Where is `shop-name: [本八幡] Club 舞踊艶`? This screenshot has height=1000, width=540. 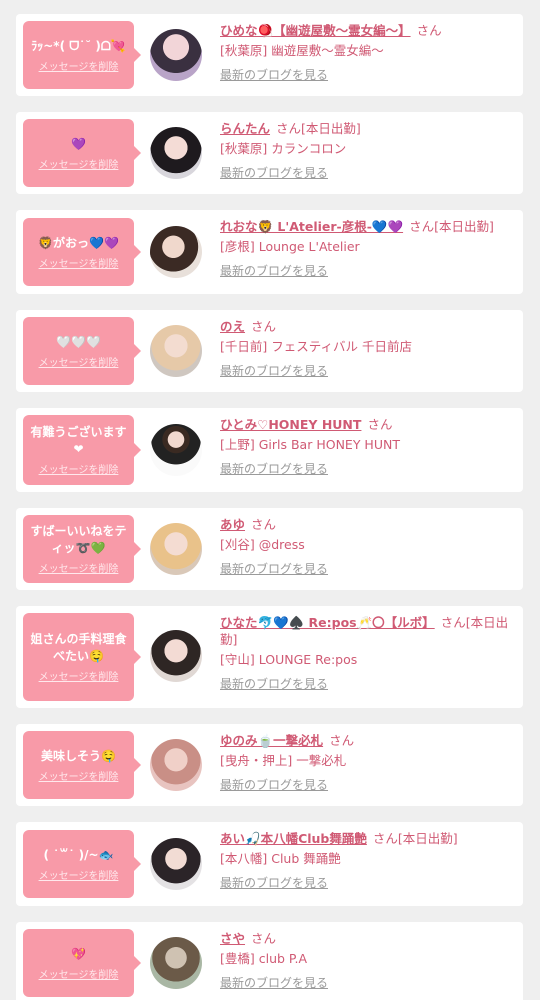 shop-name: [本八幡] Club 舞踊艶 is located at coordinates (280, 858).